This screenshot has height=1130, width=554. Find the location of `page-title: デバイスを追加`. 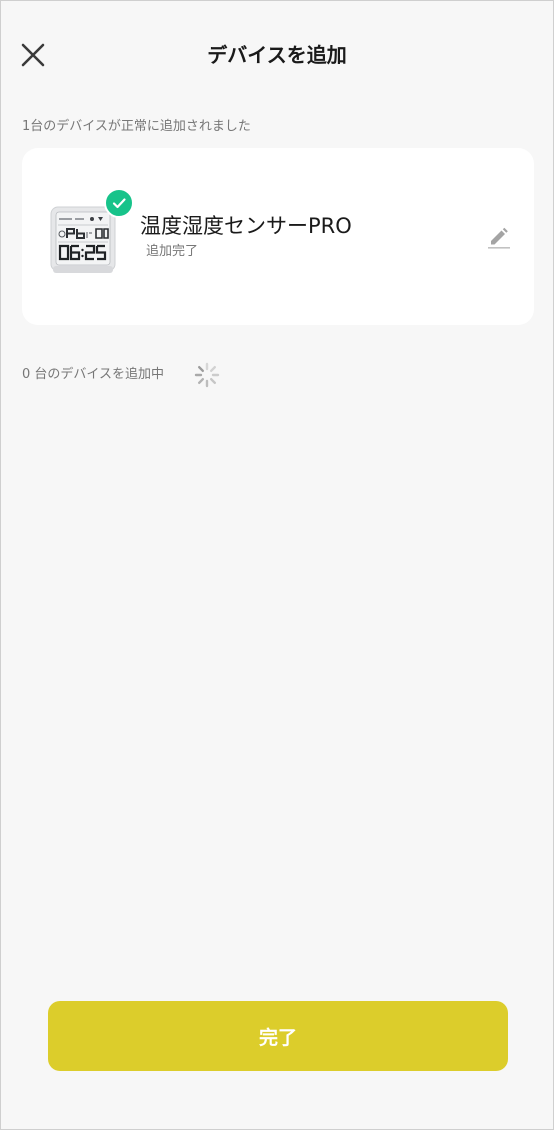

page-title: デバイスを追加 is located at coordinates (277, 55).